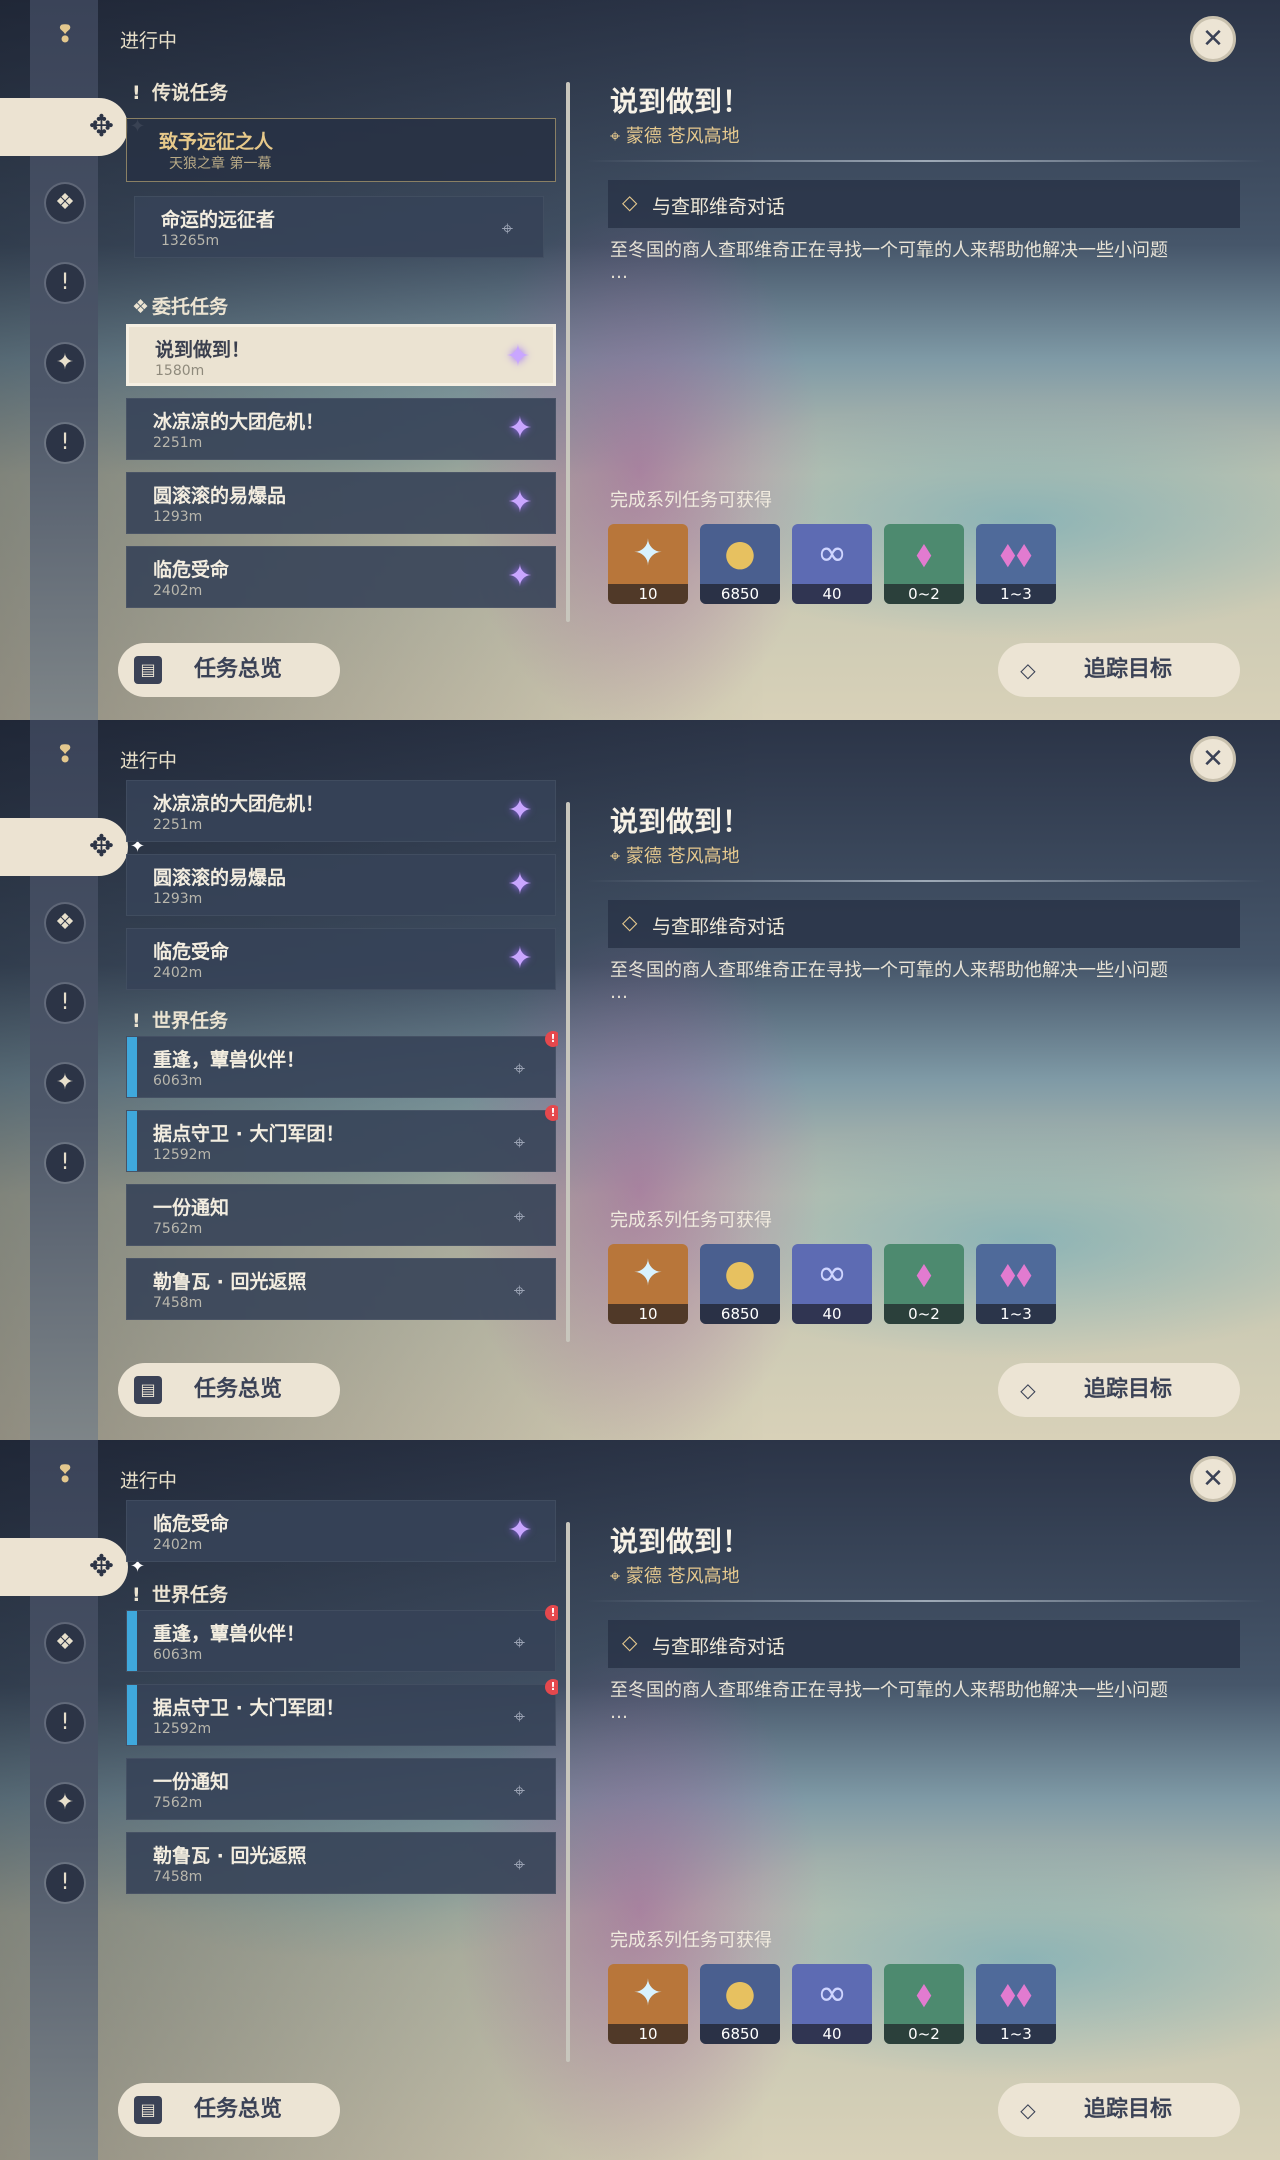  What do you see at coordinates (691, 1220) in the screenshot?
I see `rewards-title: 完成系列任务可获得` at bounding box center [691, 1220].